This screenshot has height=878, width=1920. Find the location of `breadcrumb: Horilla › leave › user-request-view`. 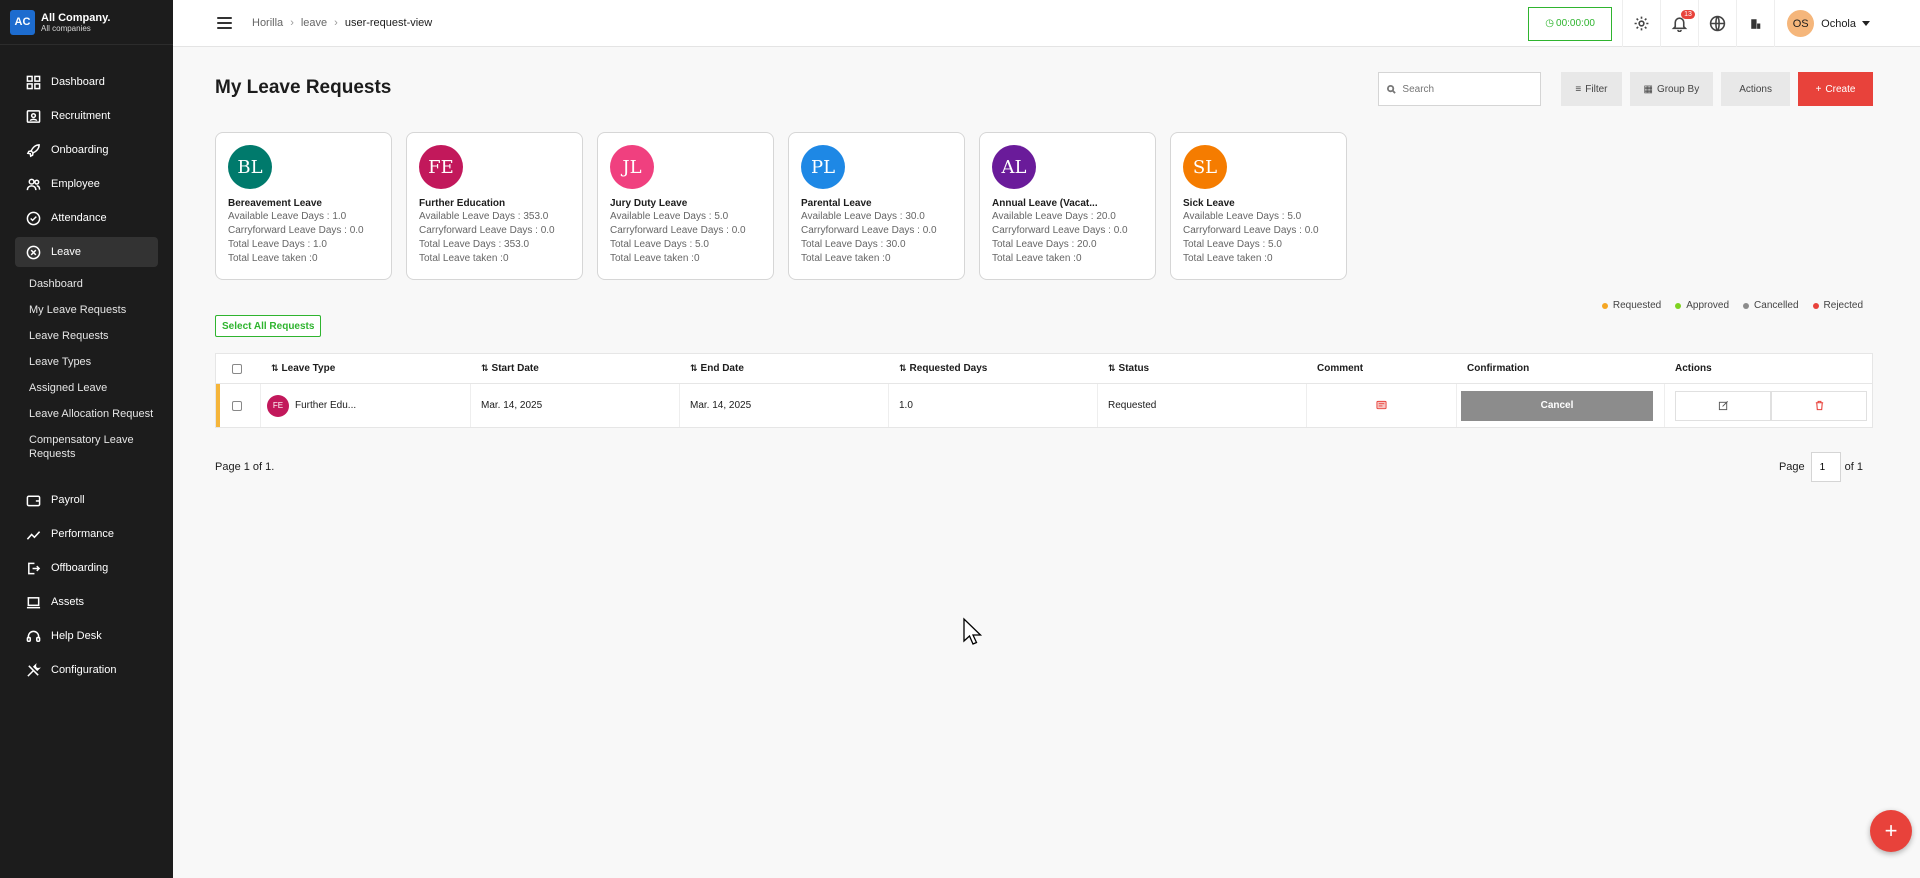

breadcrumb: Horilla › leave › user-request-view is located at coordinates (342, 23).